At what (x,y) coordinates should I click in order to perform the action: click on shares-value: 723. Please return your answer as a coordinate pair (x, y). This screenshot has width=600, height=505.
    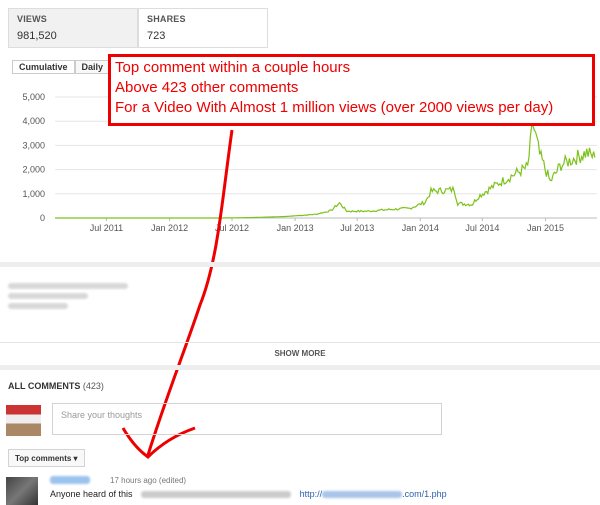
    Looking at the image, I should click on (156, 36).